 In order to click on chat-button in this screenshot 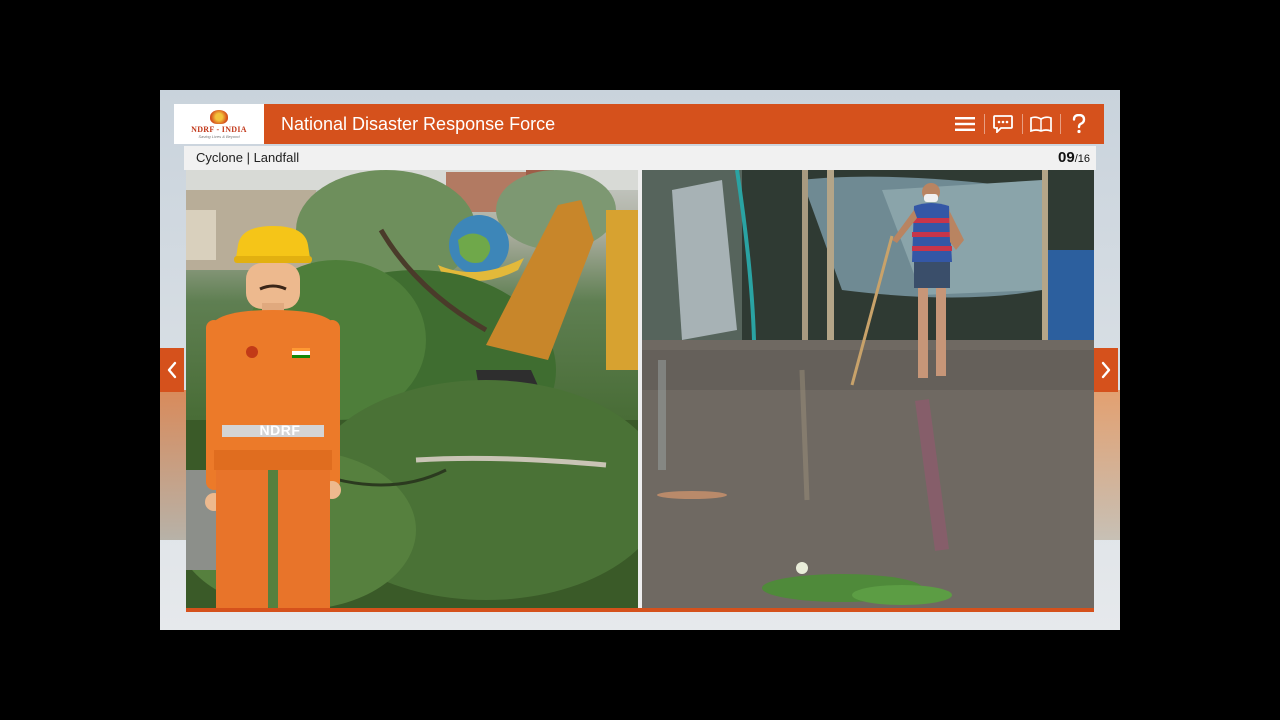, I will do `click(1003, 124)`.